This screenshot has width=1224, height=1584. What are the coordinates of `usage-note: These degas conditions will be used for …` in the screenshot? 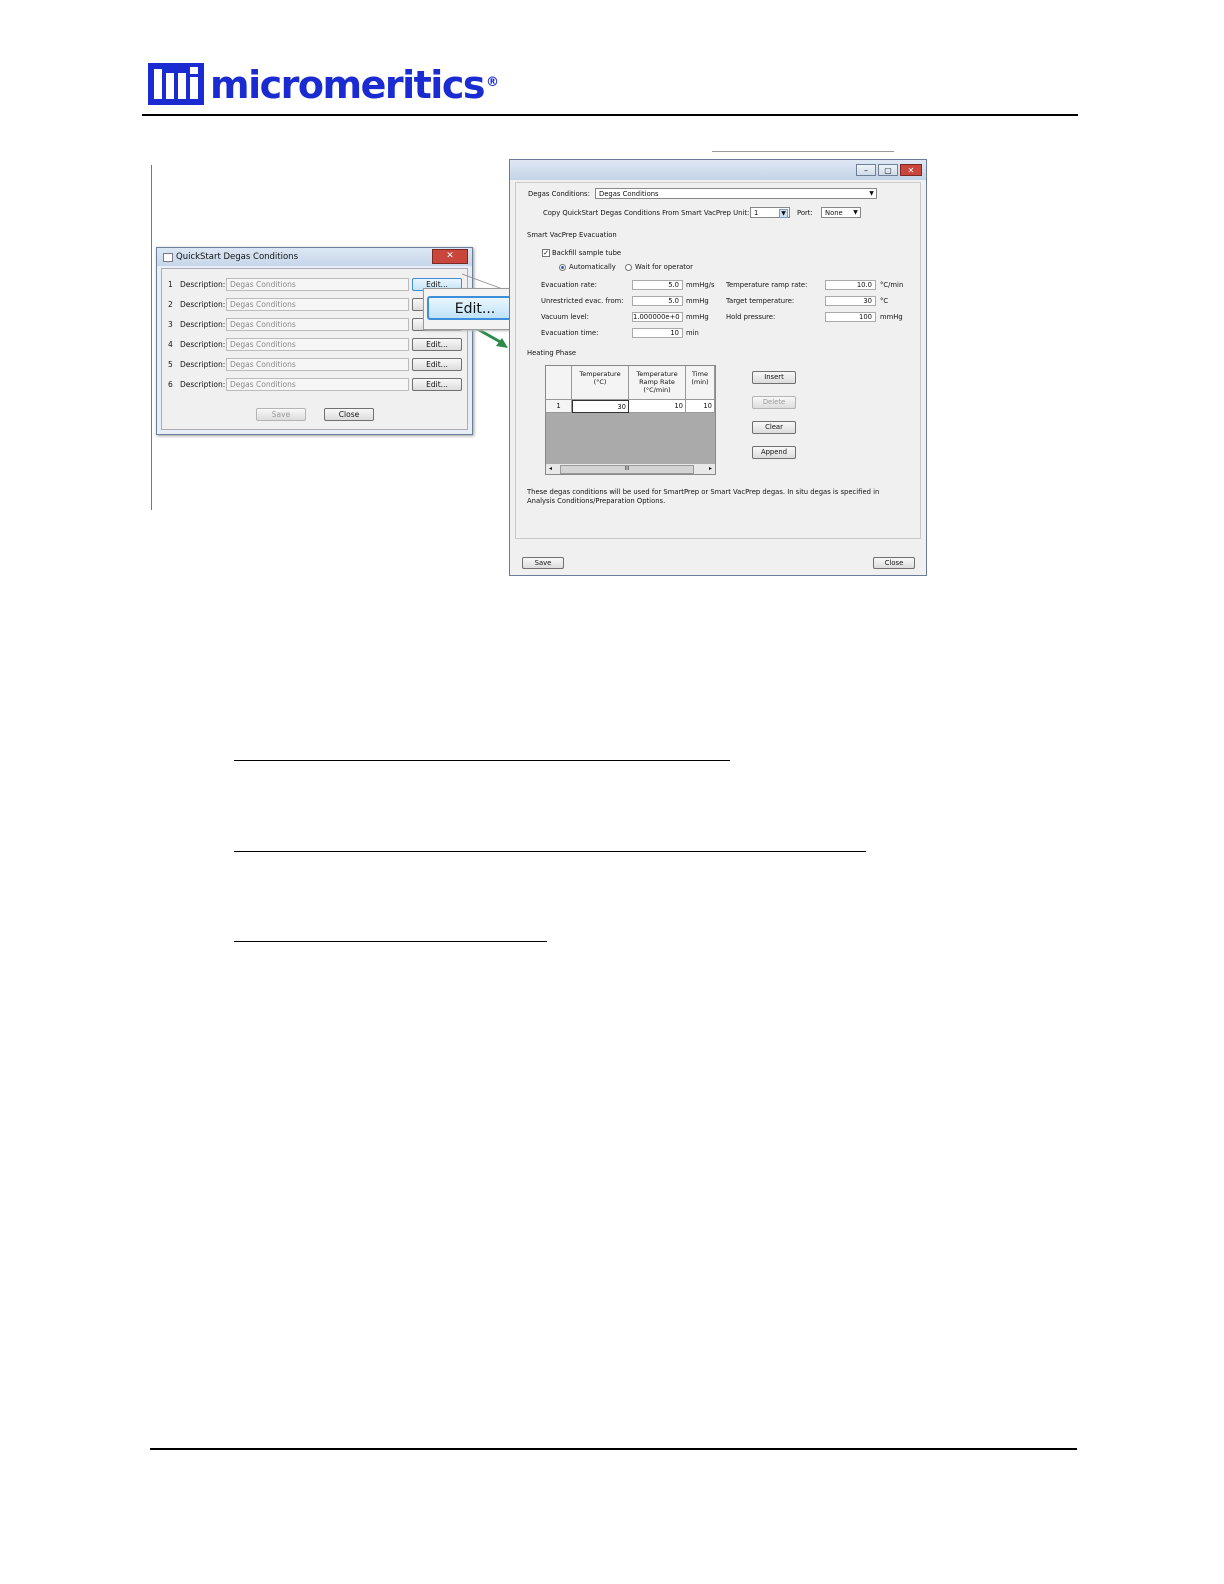 It's located at (703, 496).